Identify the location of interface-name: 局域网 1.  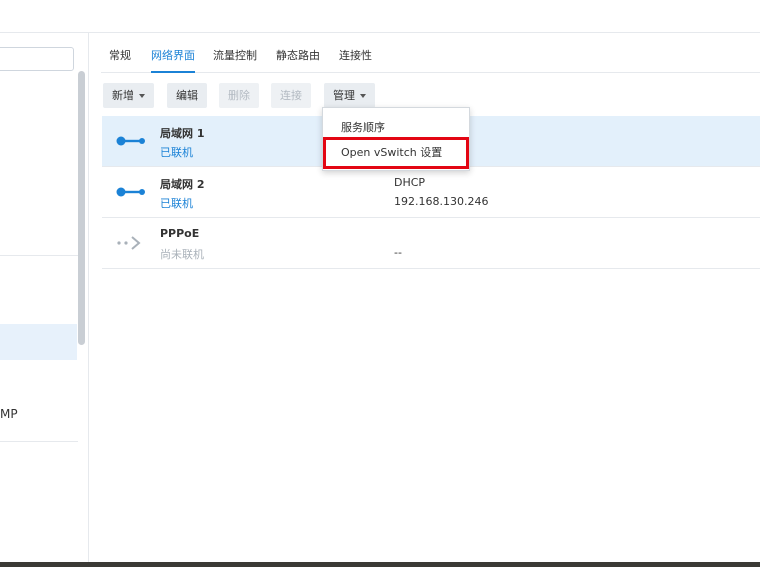
(182, 133).